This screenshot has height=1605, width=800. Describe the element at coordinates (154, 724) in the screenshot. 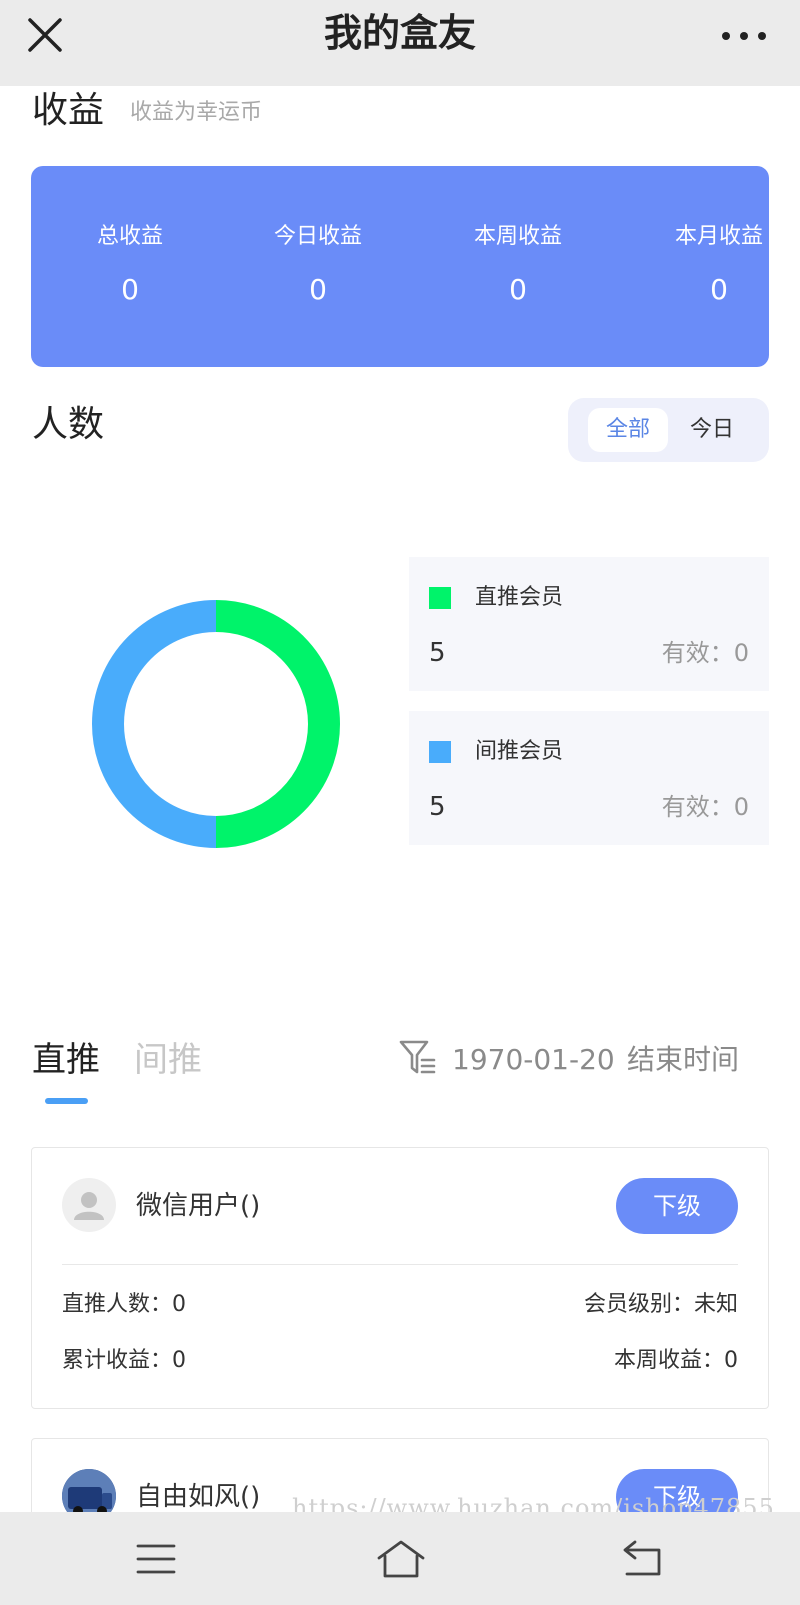

I see `donut-slice-indirect` at that location.